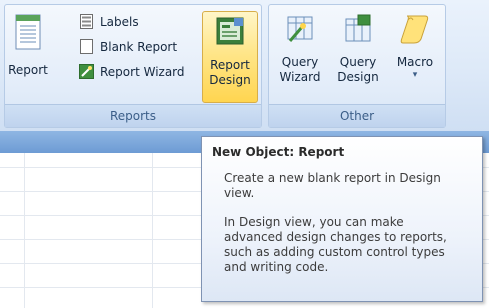 The image size is (489, 308). What do you see at coordinates (415, 75) in the screenshot?
I see `macro-dropdown-arrow: ▾` at bounding box center [415, 75].